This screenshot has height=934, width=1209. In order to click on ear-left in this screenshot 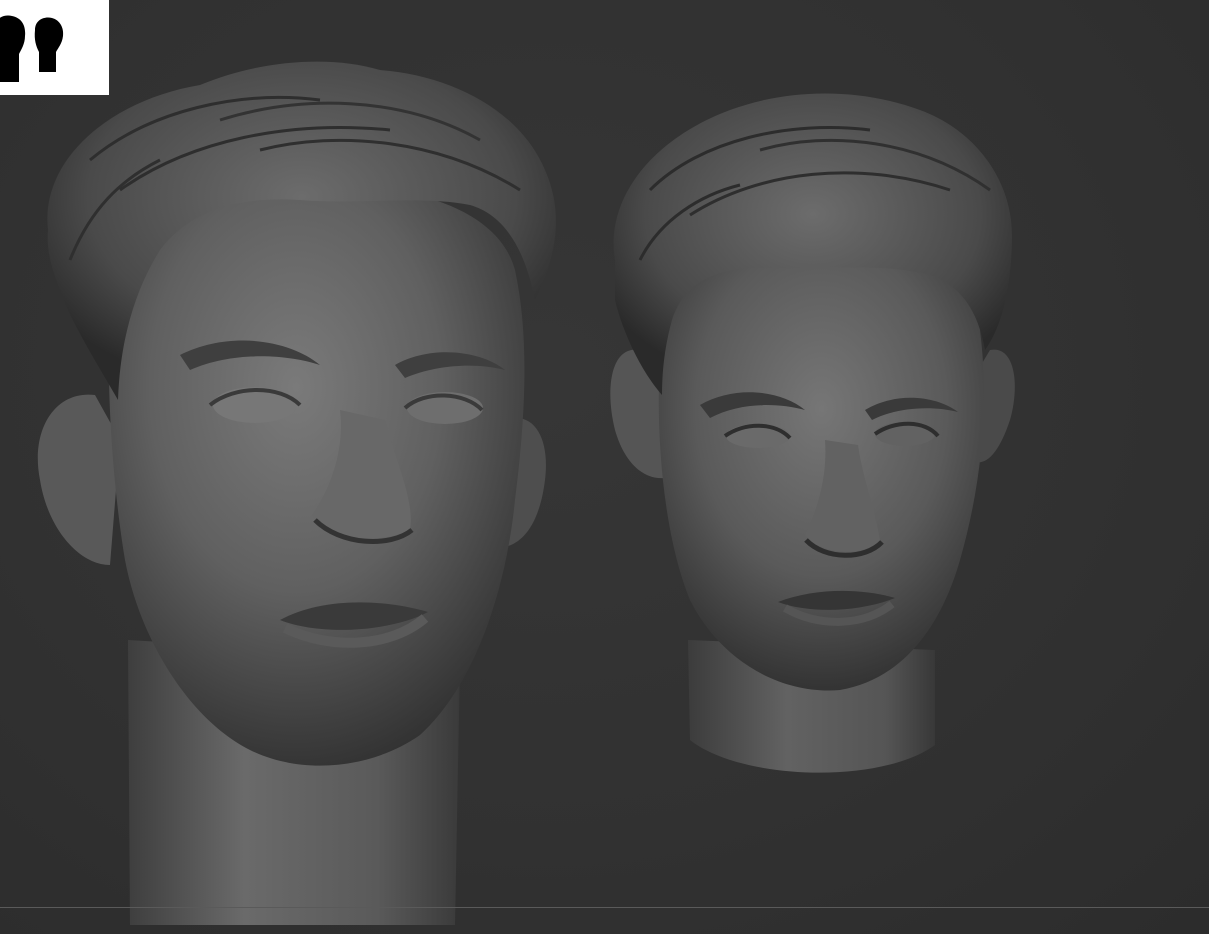, I will do `click(79, 479)`.